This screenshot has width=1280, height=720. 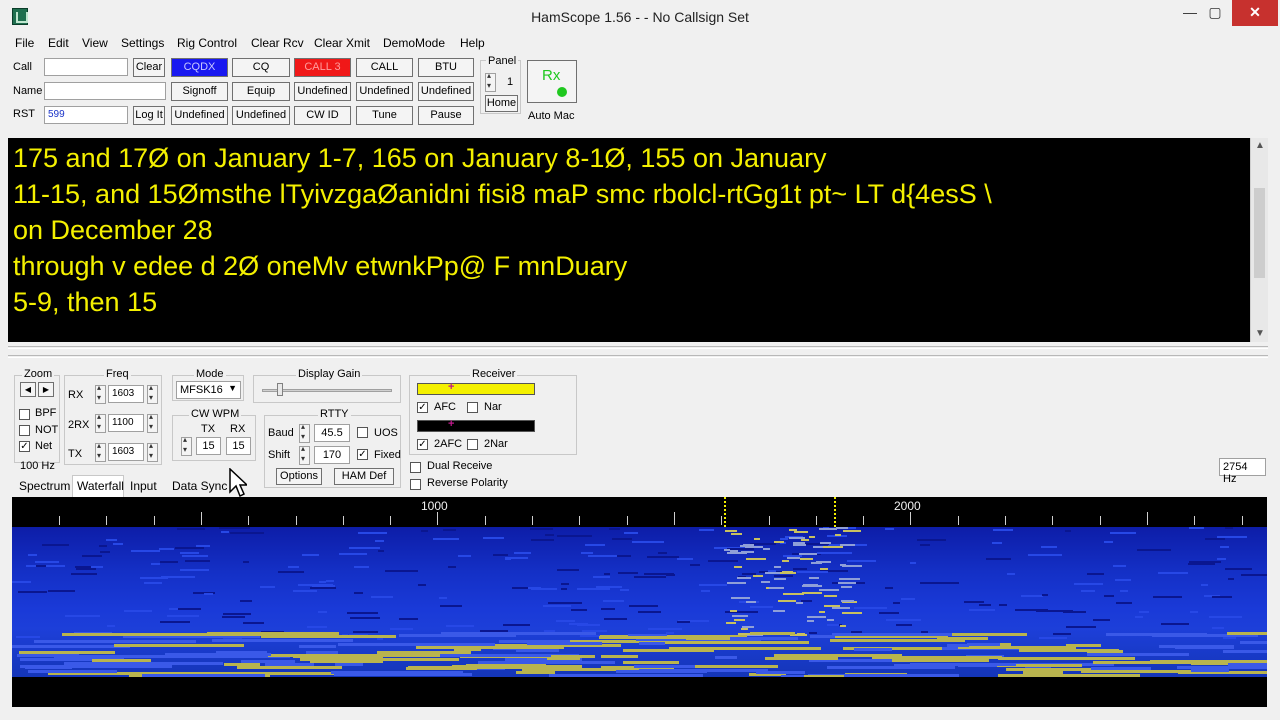 I want to click on nar-checkbox, so click(x=472, y=407).